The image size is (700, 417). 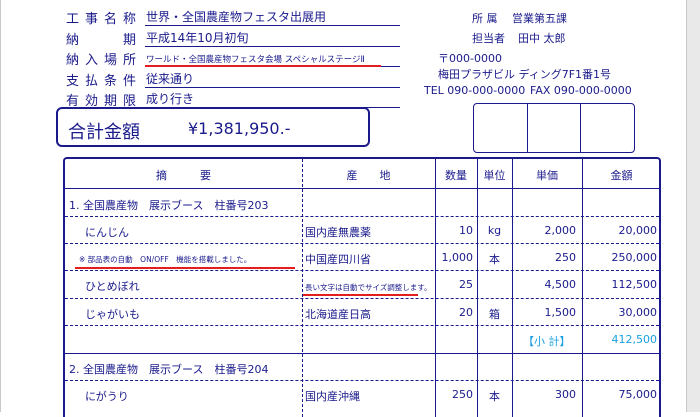 What do you see at coordinates (634, 284) in the screenshot?
I see `item-amount: 112,500` at bounding box center [634, 284].